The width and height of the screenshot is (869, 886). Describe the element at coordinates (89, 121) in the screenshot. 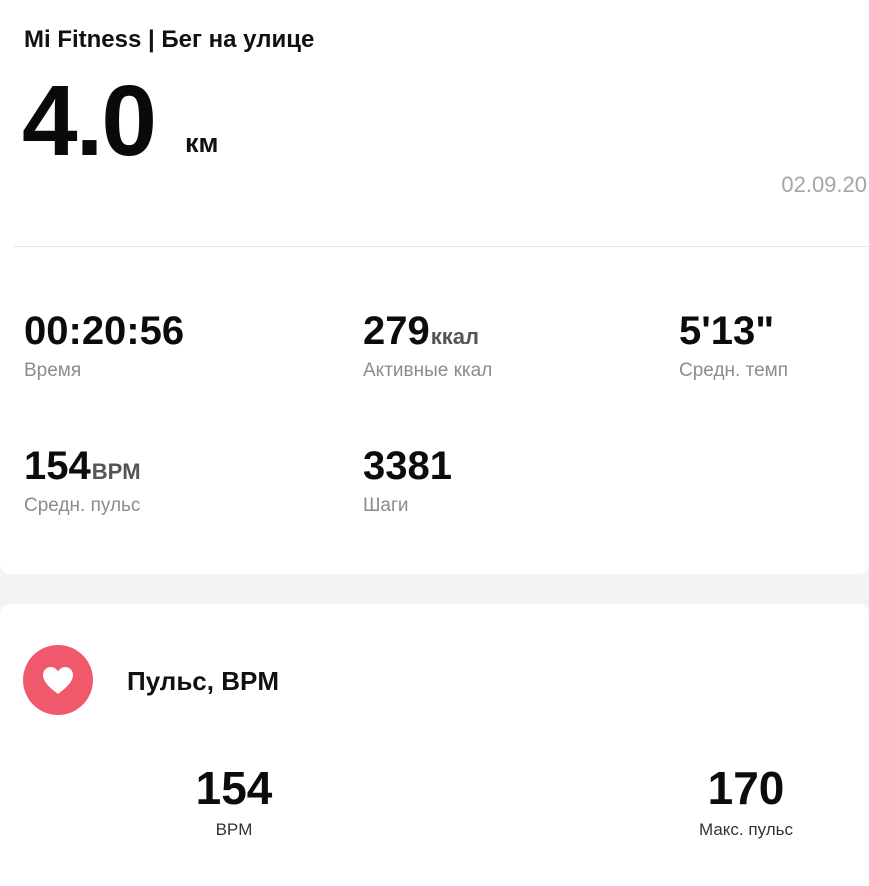

I see `distance-value: 4.0` at that location.